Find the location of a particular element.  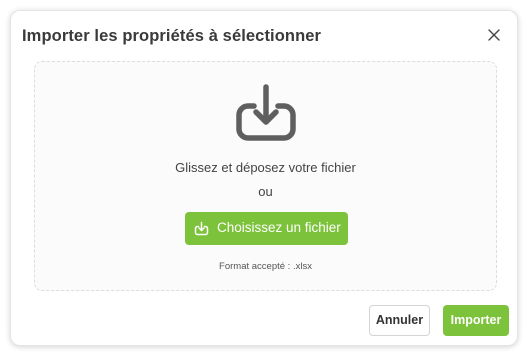

dropzone-instruction: Glissez et déposez votre fichier is located at coordinates (265, 167).